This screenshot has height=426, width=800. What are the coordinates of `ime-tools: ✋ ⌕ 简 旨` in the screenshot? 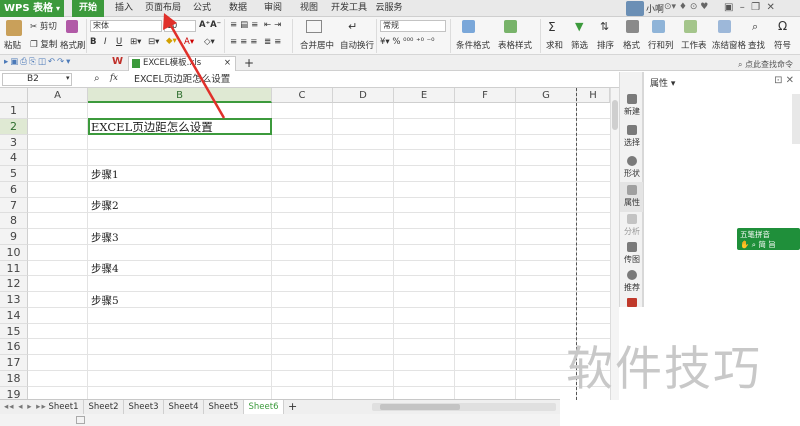 It's located at (758, 244).